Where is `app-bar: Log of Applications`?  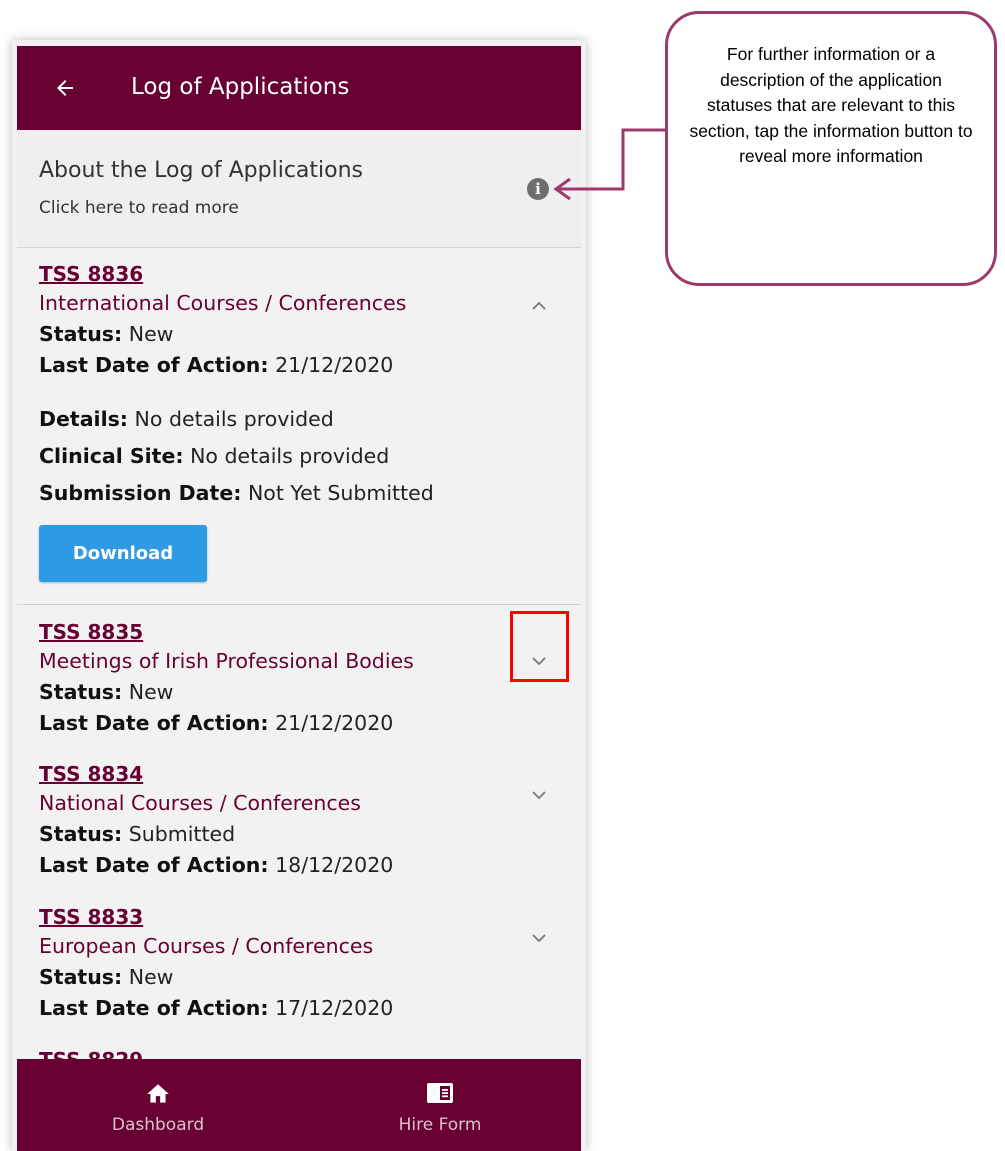 app-bar: Log of Applications is located at coordinates (299, 88).